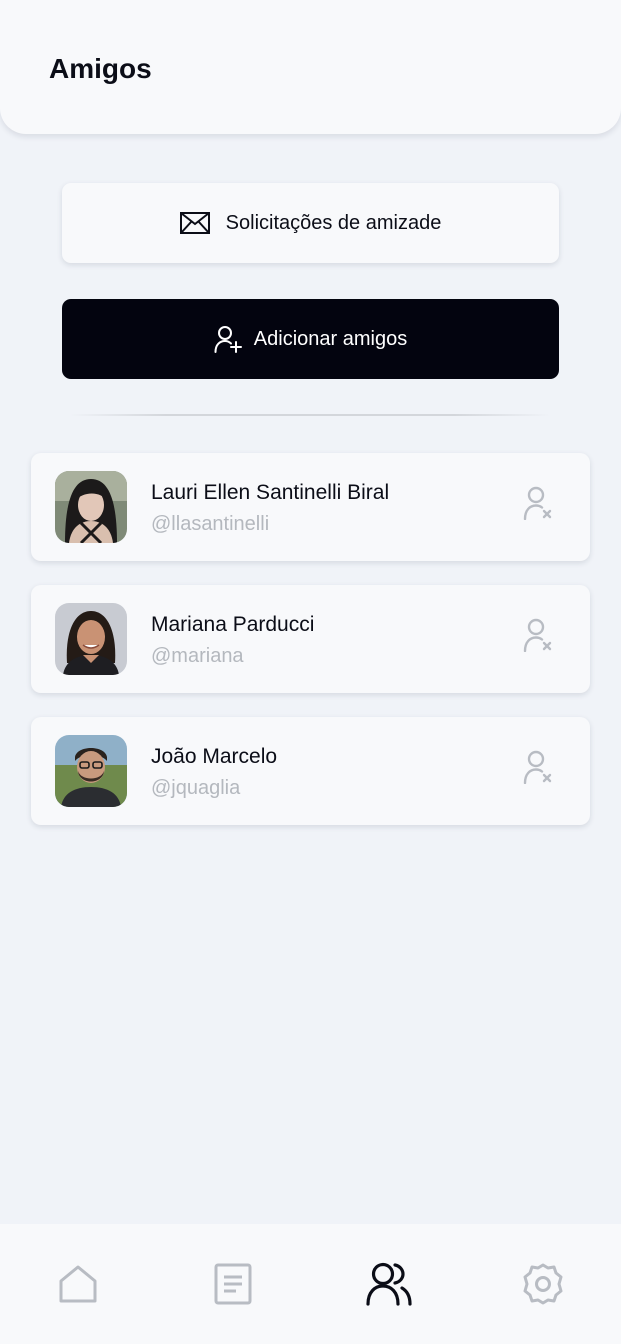  I want to click on document-icon, so click(233, 1286).